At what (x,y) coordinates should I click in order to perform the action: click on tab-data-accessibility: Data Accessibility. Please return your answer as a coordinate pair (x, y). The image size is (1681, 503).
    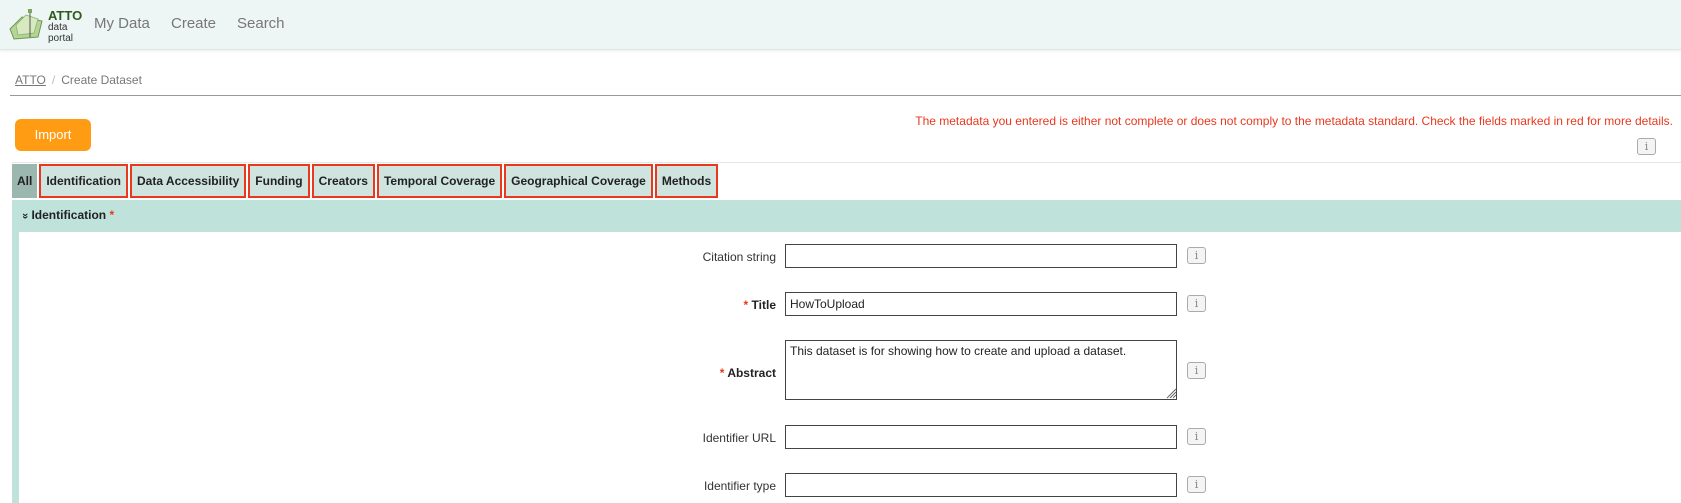
    Looking at the image, I should click on (188, 181).